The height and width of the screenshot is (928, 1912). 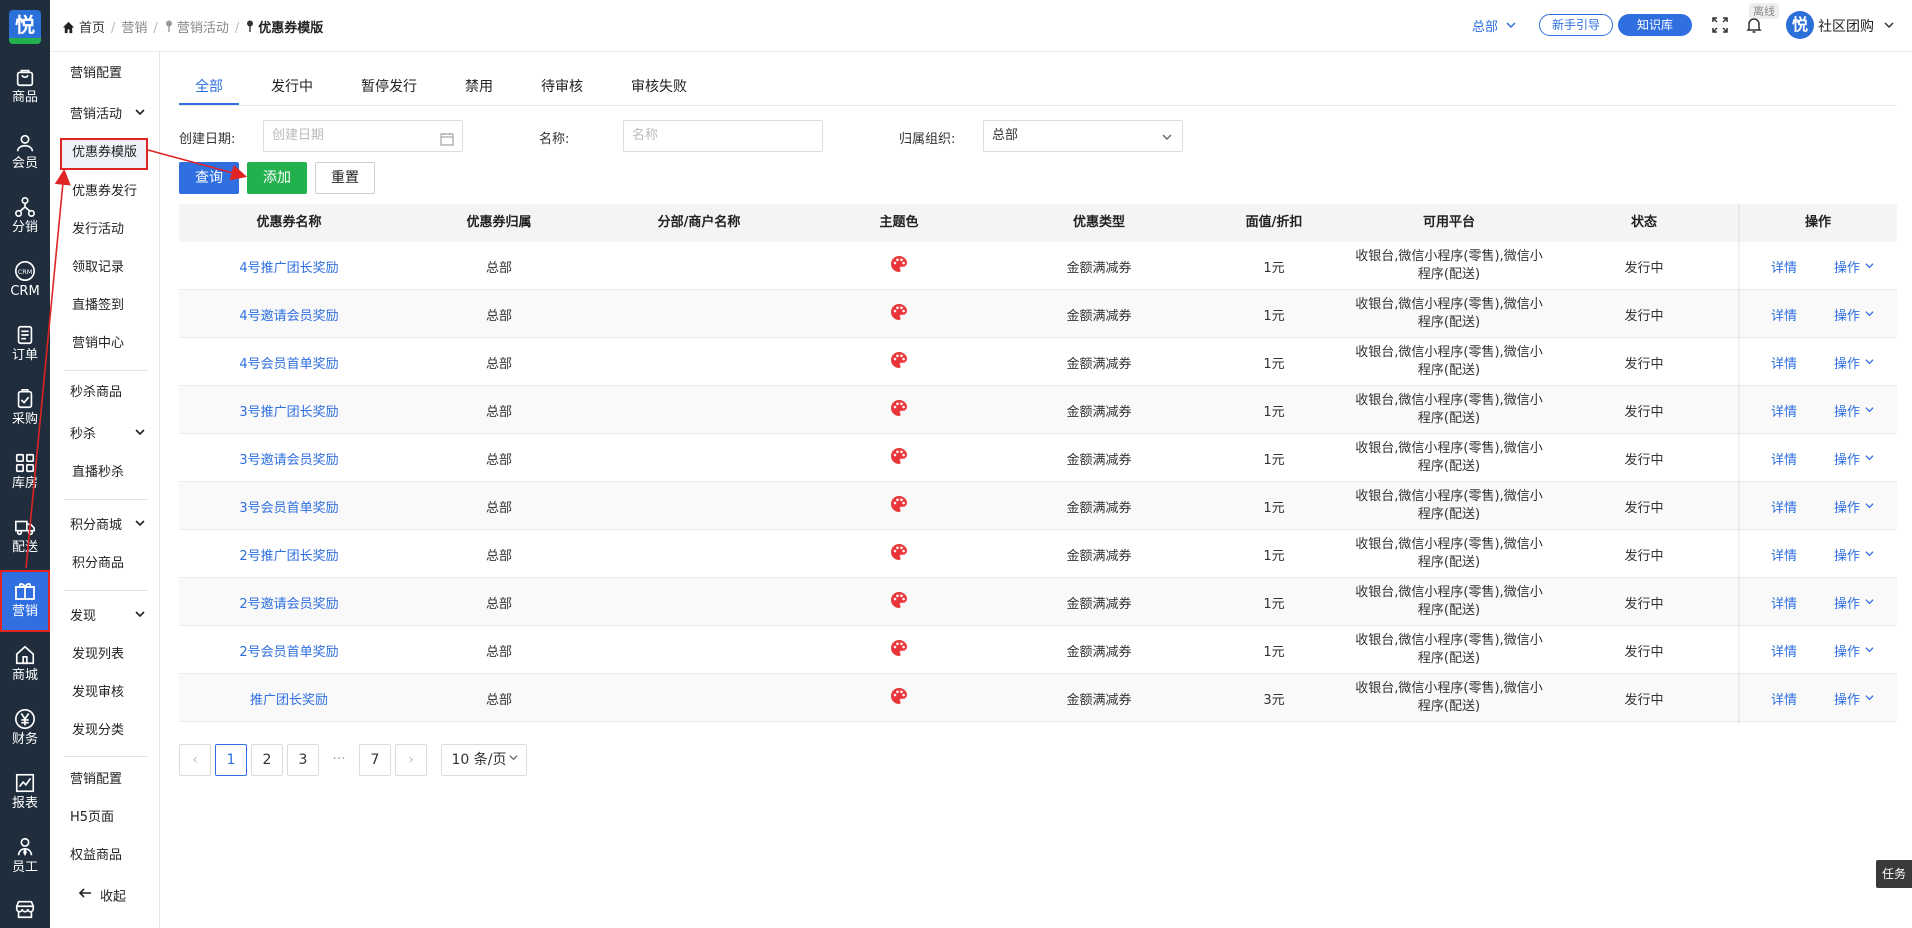 I want to click on page-size-select: 10 条/页, so click(x=484, y=760).